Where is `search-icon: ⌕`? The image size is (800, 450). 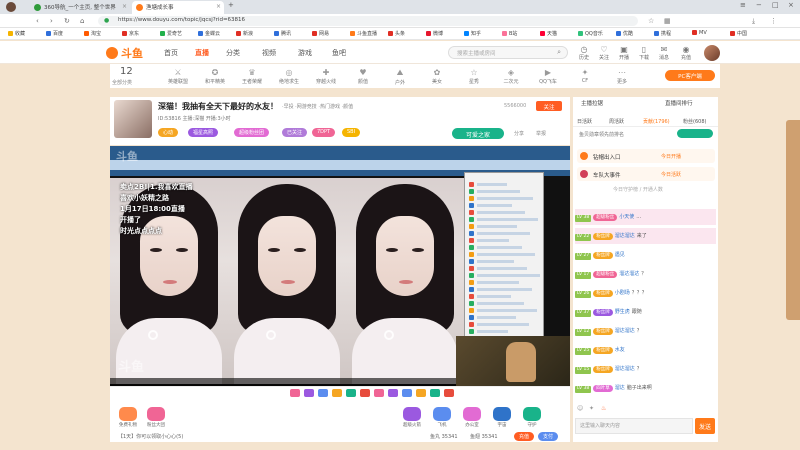
search-icon: ⌕ is located at coordinates (559, 52).